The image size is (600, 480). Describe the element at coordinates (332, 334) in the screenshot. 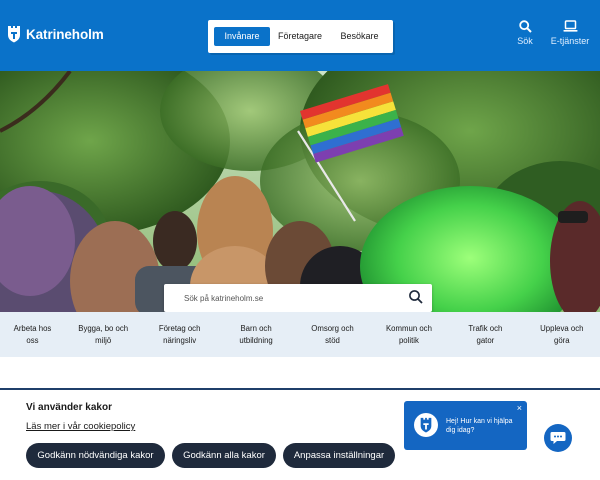

I see `category-omsorg-stod: Omsorg och stöd` at that location.